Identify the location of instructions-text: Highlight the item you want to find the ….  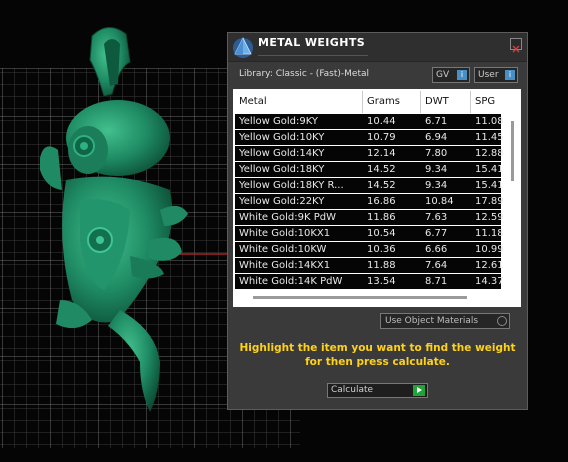
(377, 355).